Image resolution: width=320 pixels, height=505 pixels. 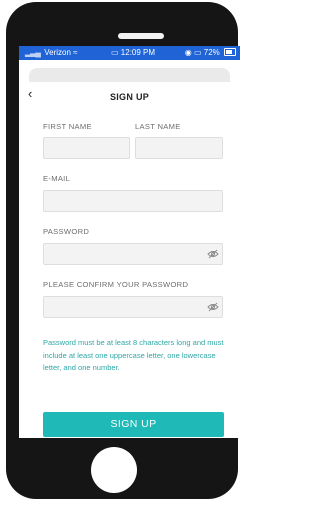 What do you see at coordinates (86, 148) in the screenshot?
I see `first-name-field` at bounding box center [86, 148].